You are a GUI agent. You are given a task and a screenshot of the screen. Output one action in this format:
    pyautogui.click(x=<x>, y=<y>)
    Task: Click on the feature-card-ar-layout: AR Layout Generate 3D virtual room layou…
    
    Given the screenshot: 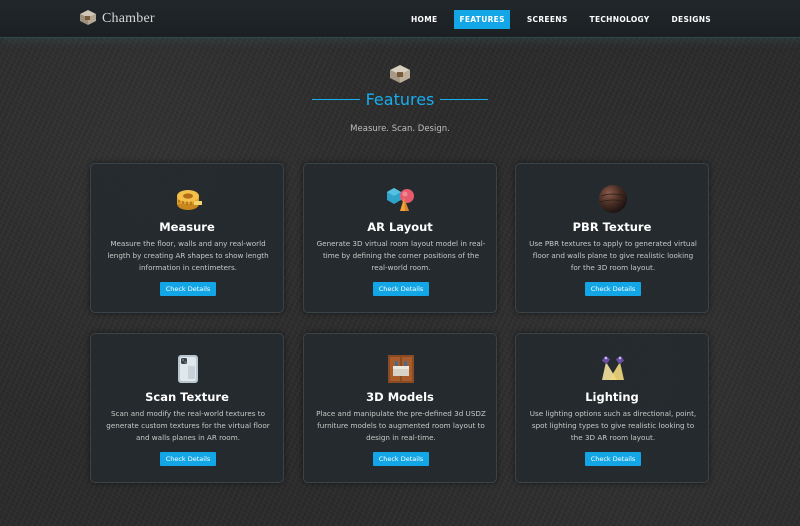 What is the action you would take?
    pyautogui.click(x=400, y=238)
    